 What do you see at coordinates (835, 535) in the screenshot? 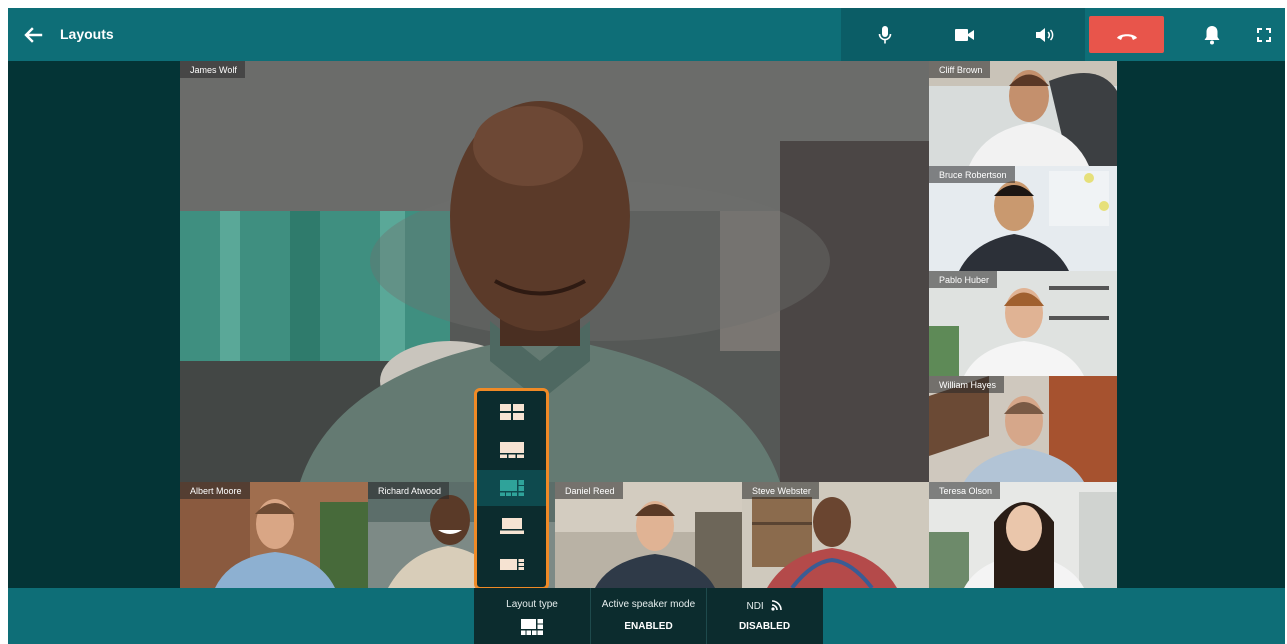
I see `participant-tile: Steve Webster` at bounding box center [835, 535].